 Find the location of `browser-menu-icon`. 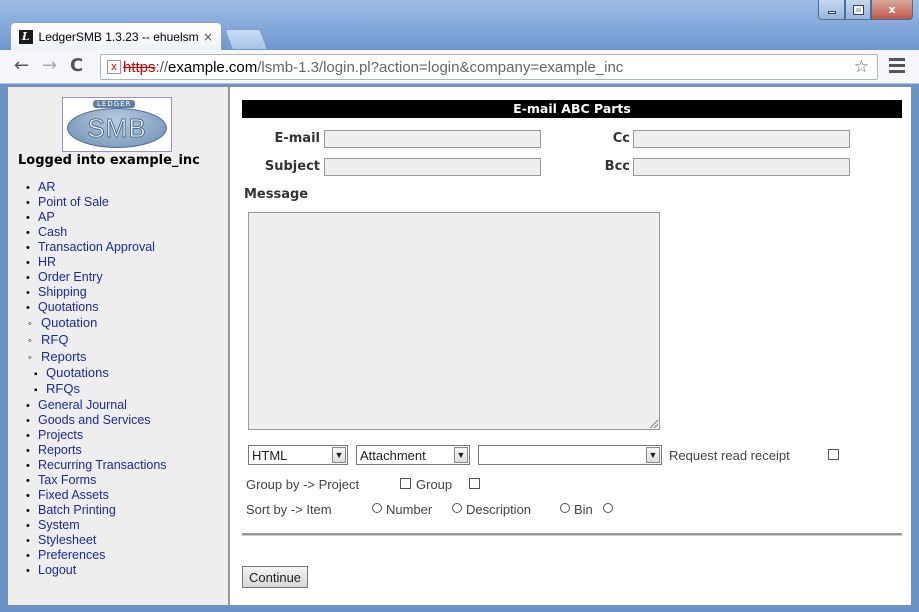

browser-menu-icon is located at coordinates (897, 67).